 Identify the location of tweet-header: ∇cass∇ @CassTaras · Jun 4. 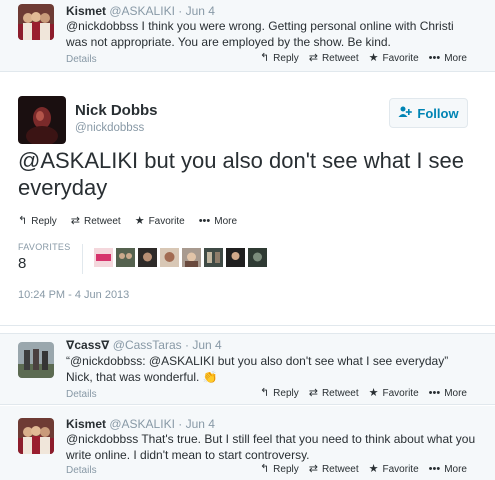
(144, 345).